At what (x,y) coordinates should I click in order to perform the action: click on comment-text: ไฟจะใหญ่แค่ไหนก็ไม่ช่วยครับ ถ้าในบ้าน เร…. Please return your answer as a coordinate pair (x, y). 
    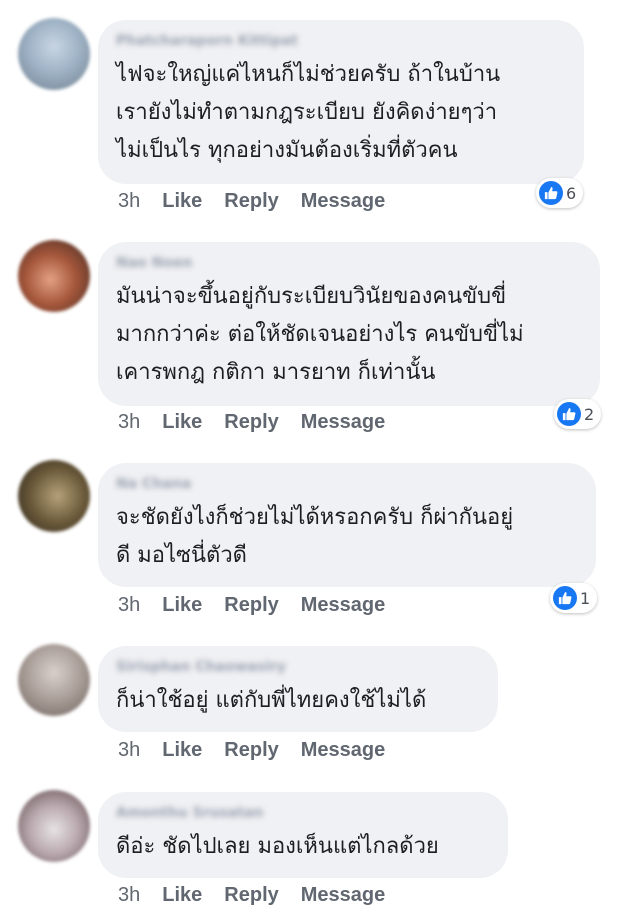
    Looking at the image, I should click on (308, 112).